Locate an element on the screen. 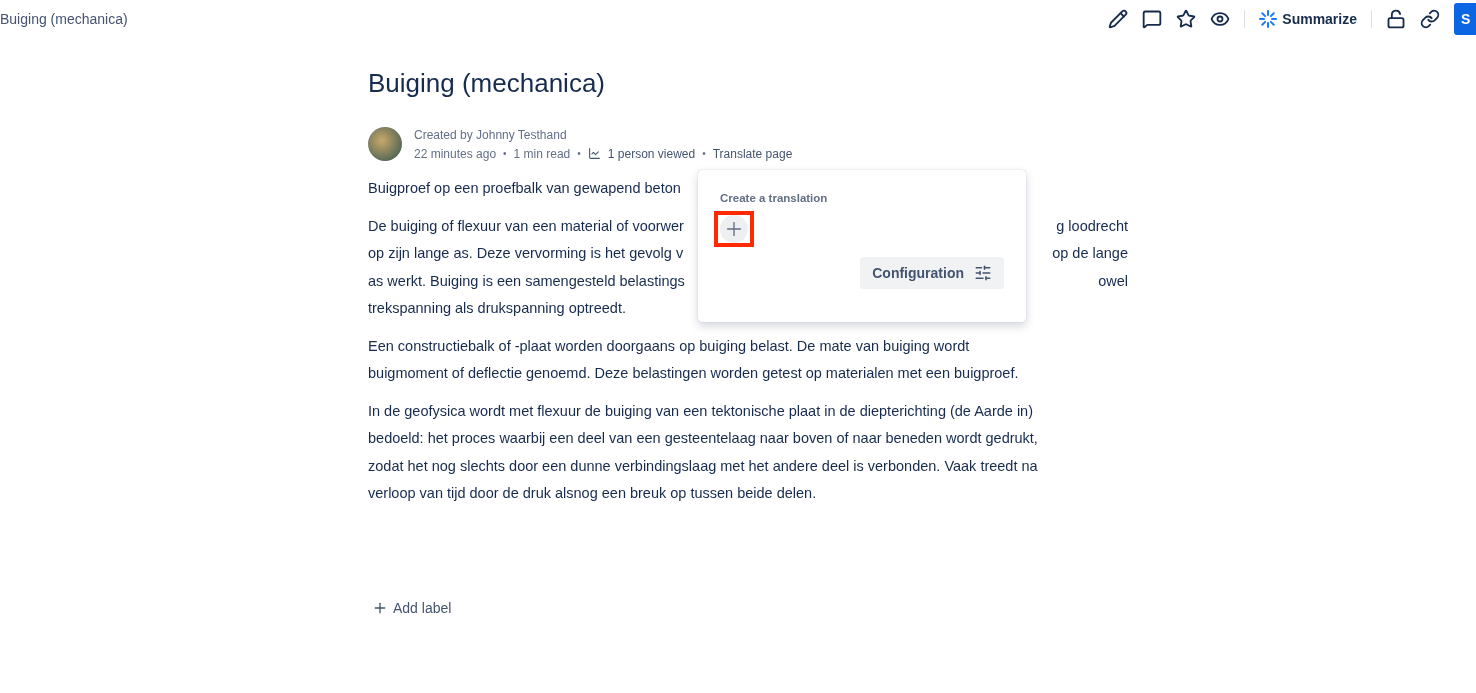  add-label-button: Add label is located at coordinates (412, 607).